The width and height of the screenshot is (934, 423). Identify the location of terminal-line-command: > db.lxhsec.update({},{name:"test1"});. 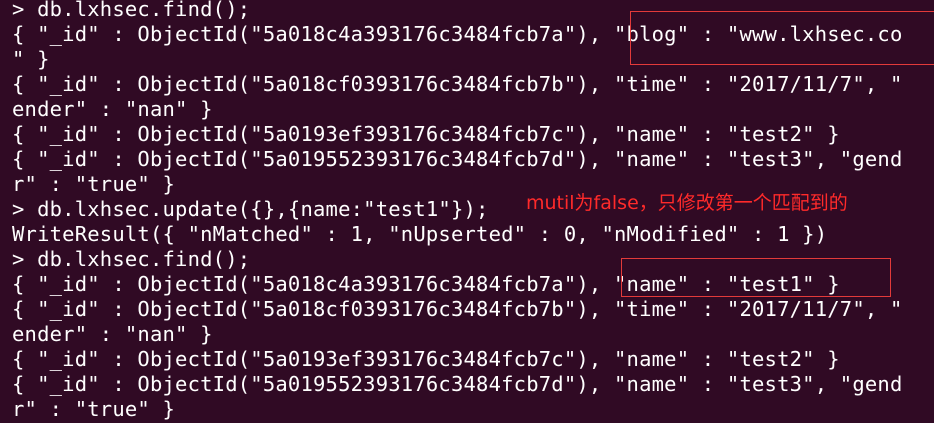
(250, 209).